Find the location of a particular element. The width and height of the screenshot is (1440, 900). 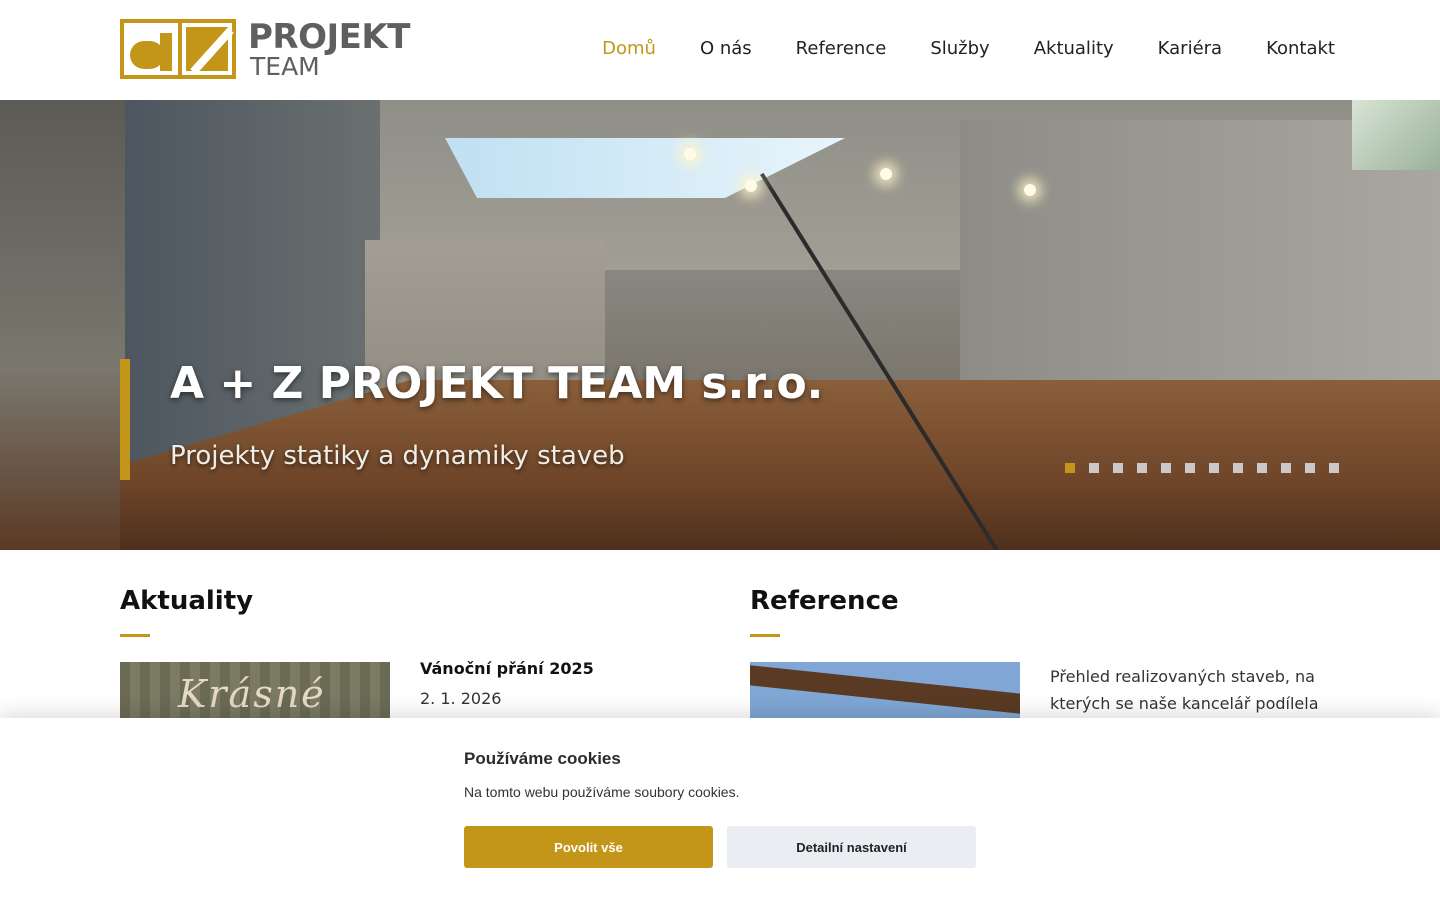

nav-item-o-nas: O nás is located at coordinates (726, 48).